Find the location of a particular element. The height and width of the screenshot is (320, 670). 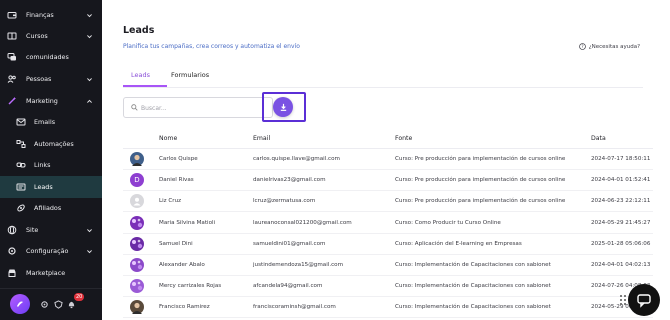

lead-date: 2025-01-28 05:06:06 is located at coordinates (621, 243).